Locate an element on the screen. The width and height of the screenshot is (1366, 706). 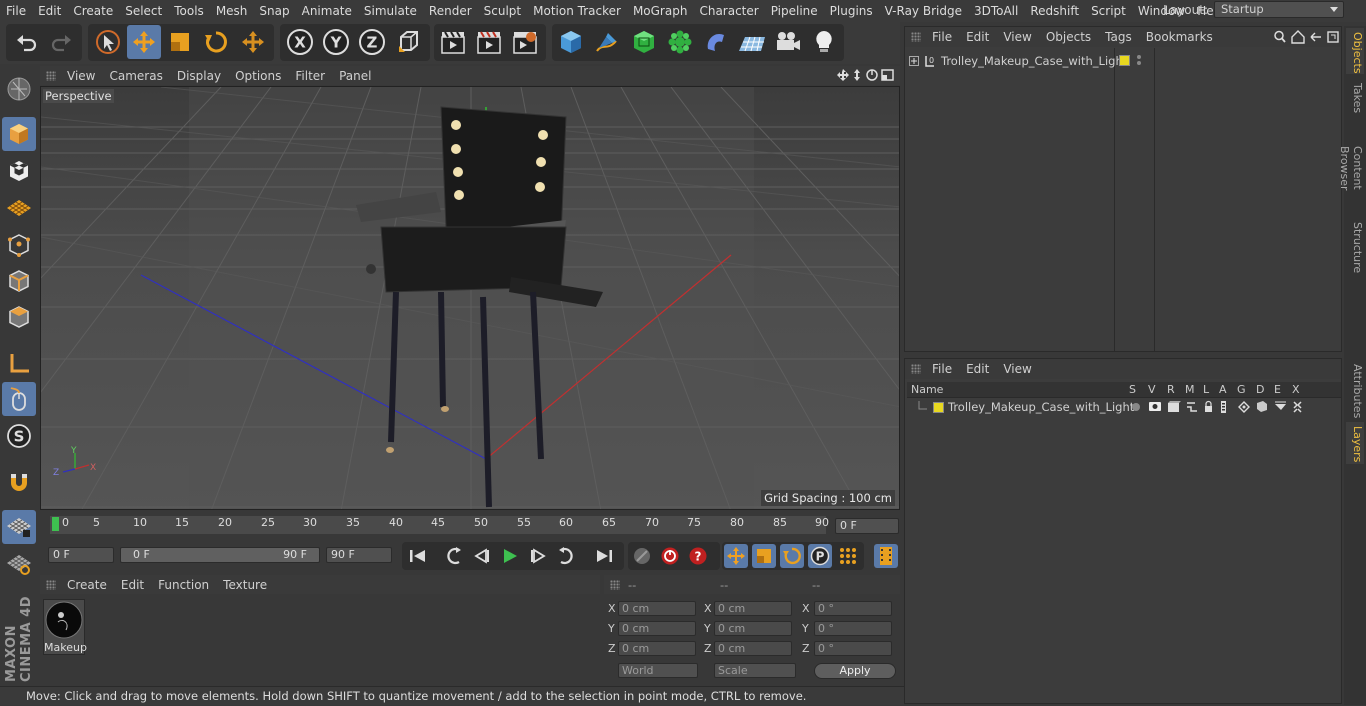
layer-col-render: R is located at coordinates (1171, 389).